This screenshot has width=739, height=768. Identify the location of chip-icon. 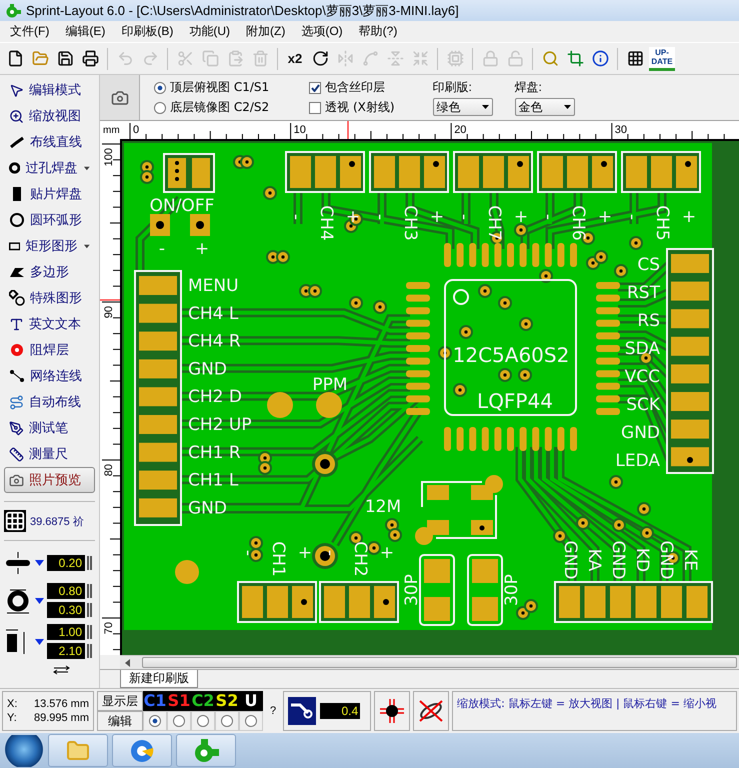
(455, 58).